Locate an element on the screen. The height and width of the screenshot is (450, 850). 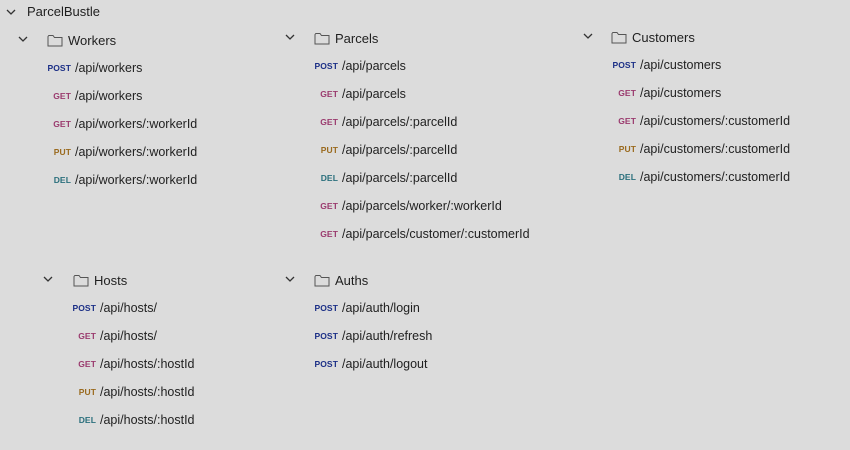
collection-chevron-down-icon is located at coordinates (11, 12).